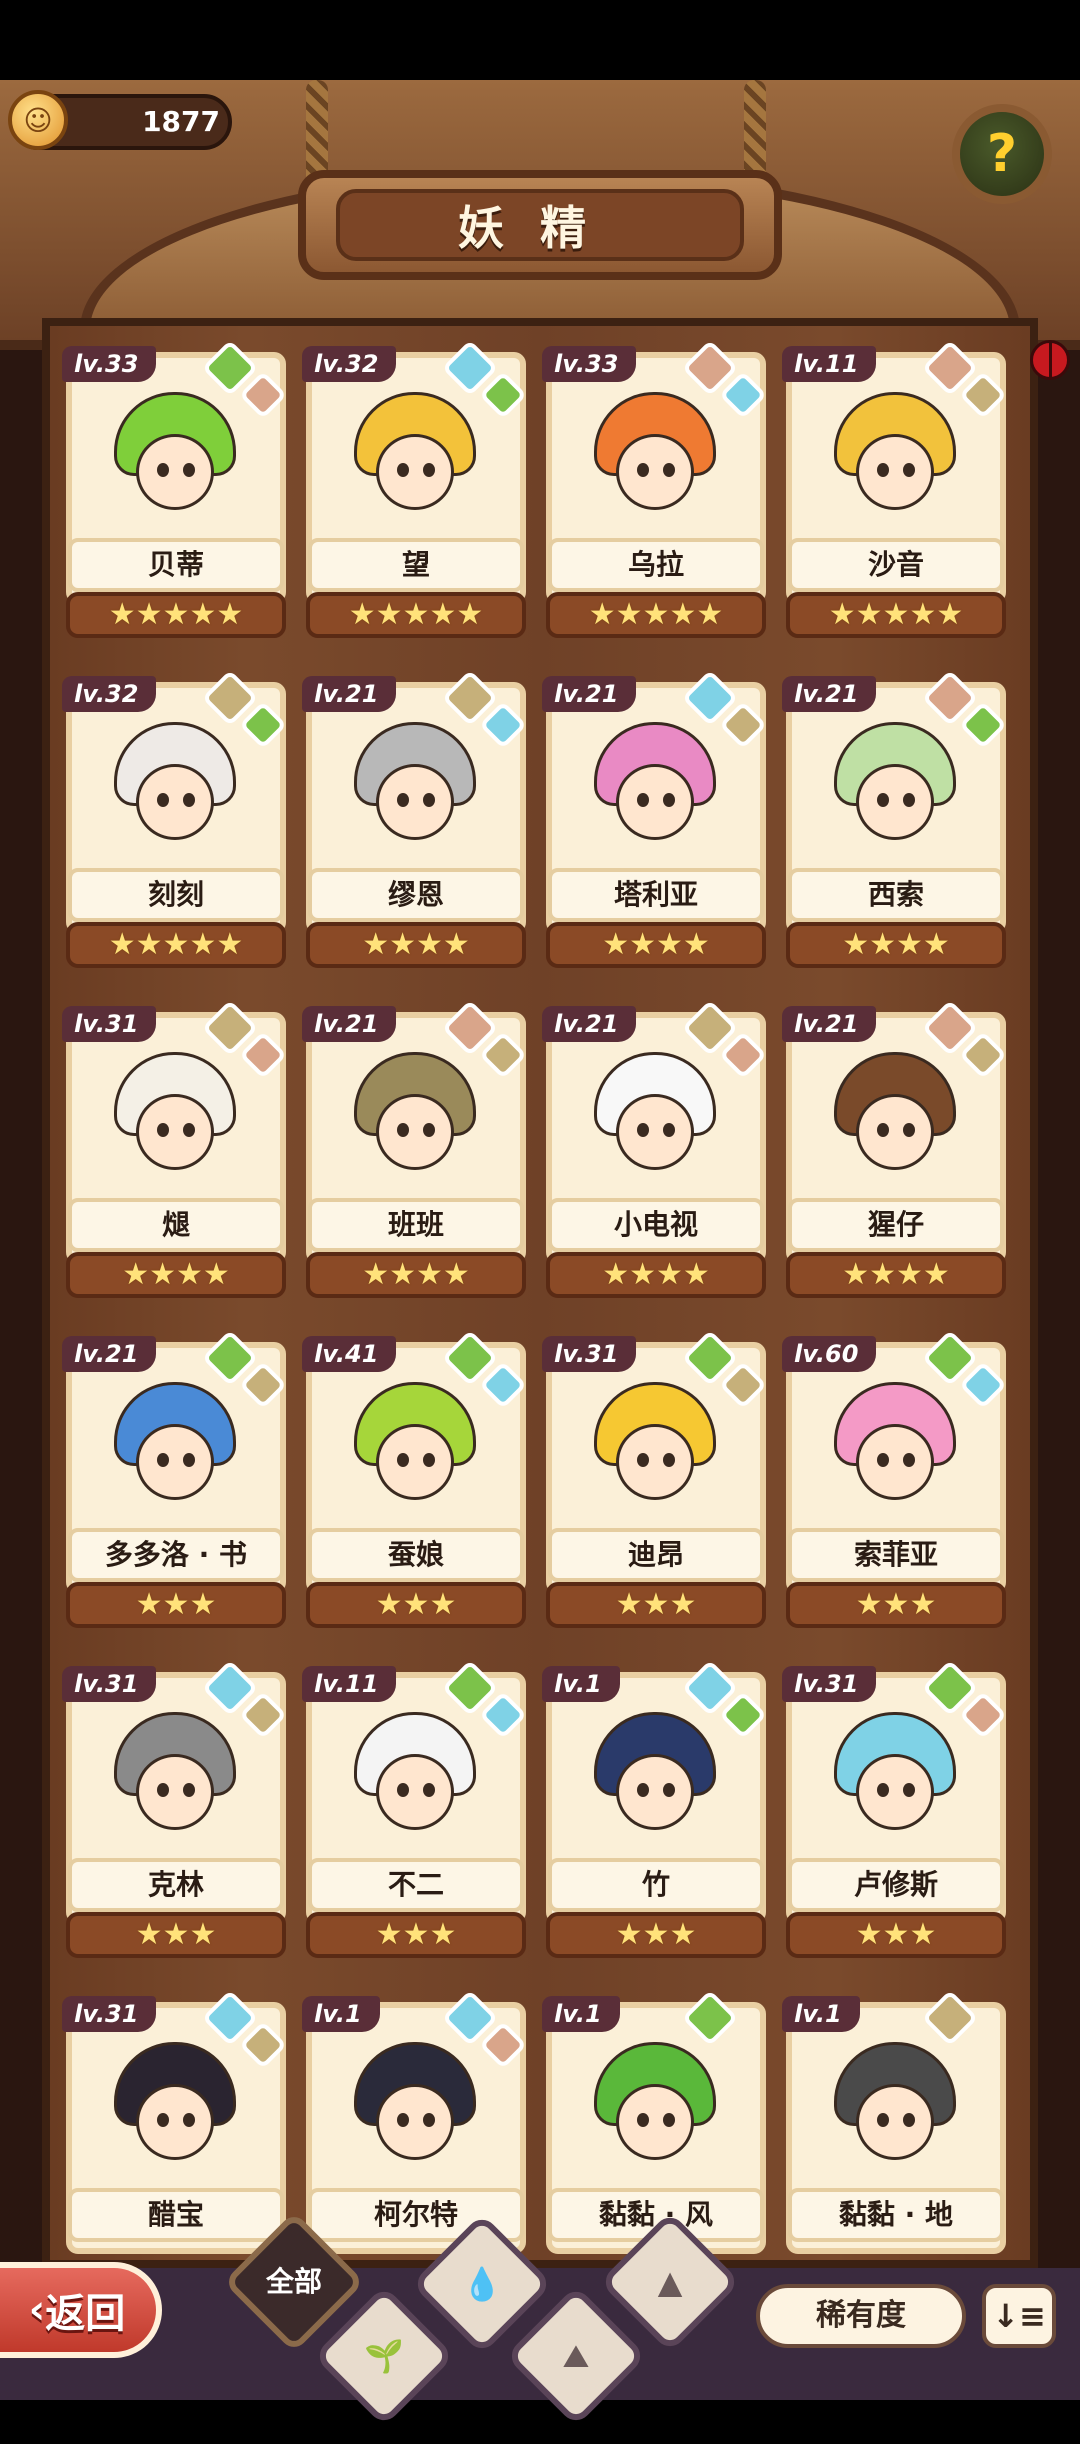  I want to click on fairy-card: lv.31 卢修斯 ★★★, so click(895, 1810).